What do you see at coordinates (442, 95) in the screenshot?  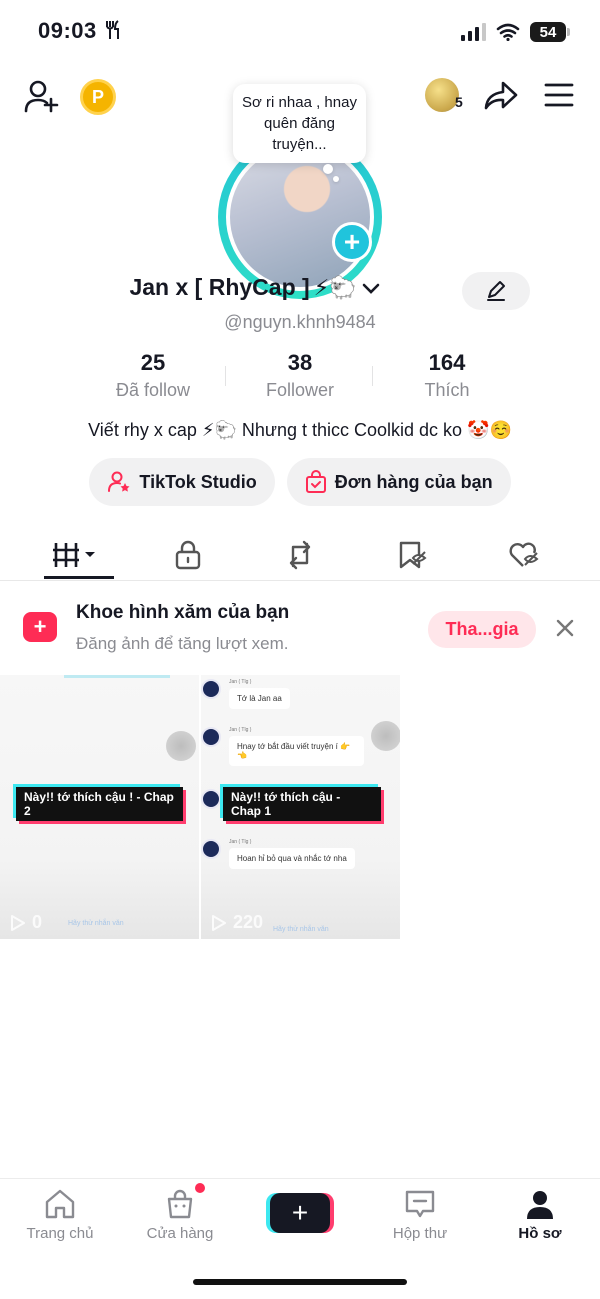 I see `friends-avatar` at bounding box center [442, 95].